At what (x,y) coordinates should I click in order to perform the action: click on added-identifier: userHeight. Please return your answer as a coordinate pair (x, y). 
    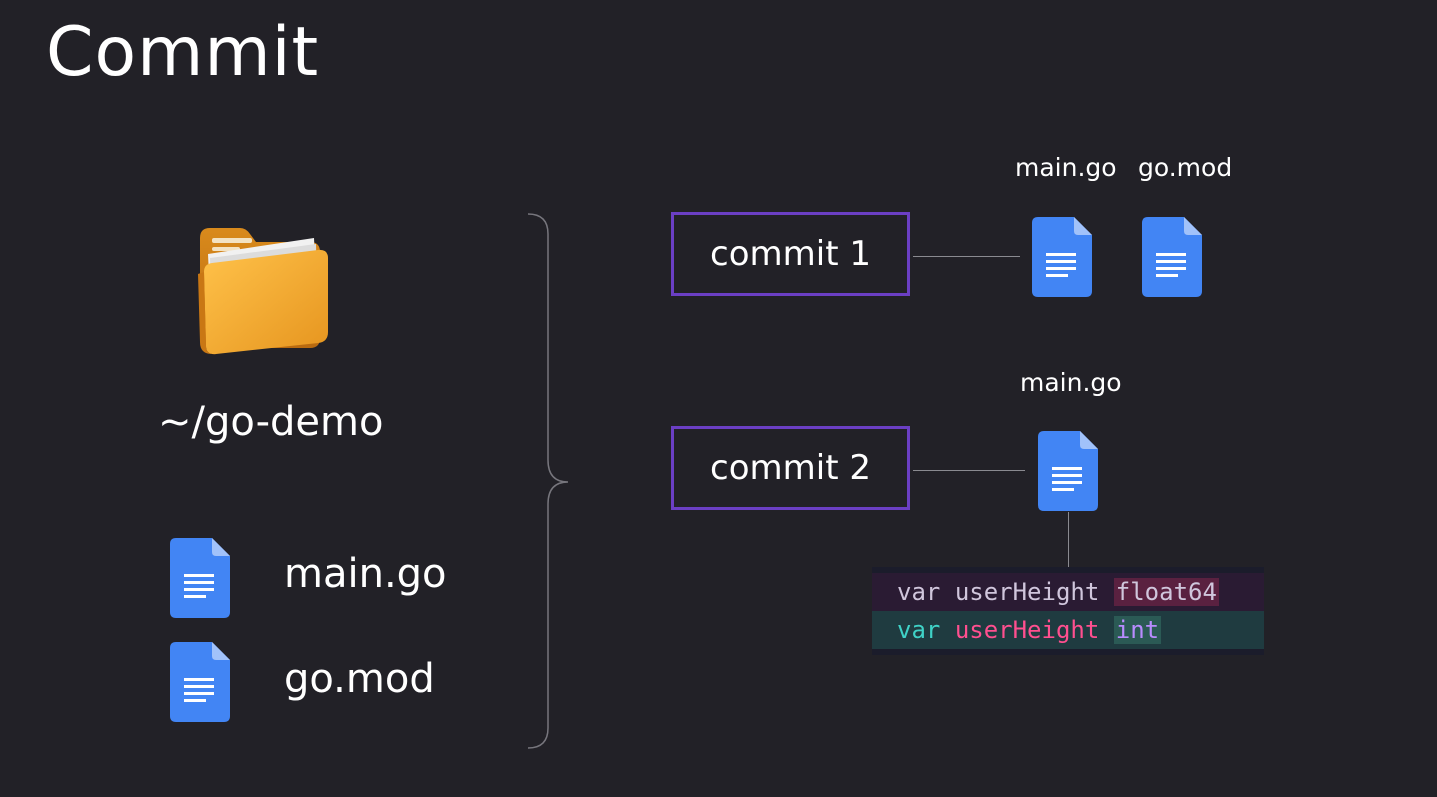
    Looking at the image, I should click on (1027, 630).